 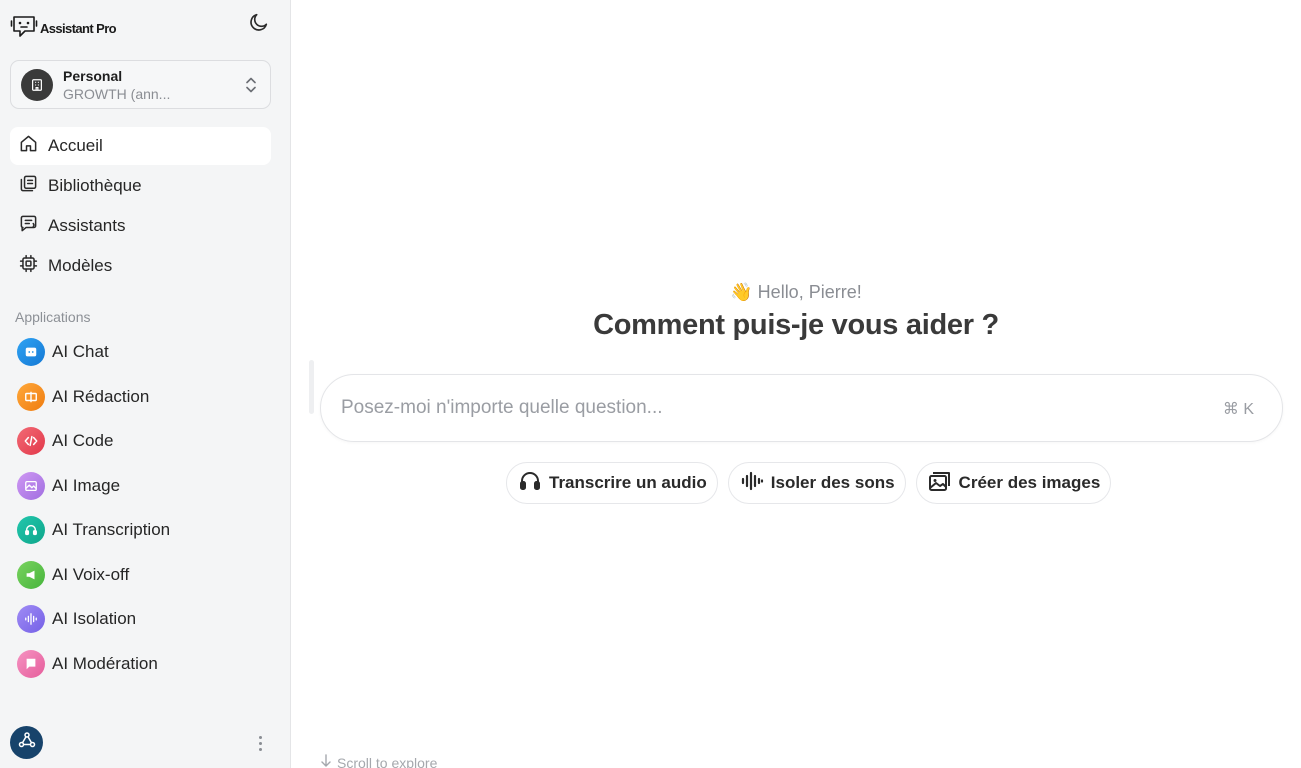 I want to click on app-item-ai-isolation: AI Isolation, so click(x=140, y=619).